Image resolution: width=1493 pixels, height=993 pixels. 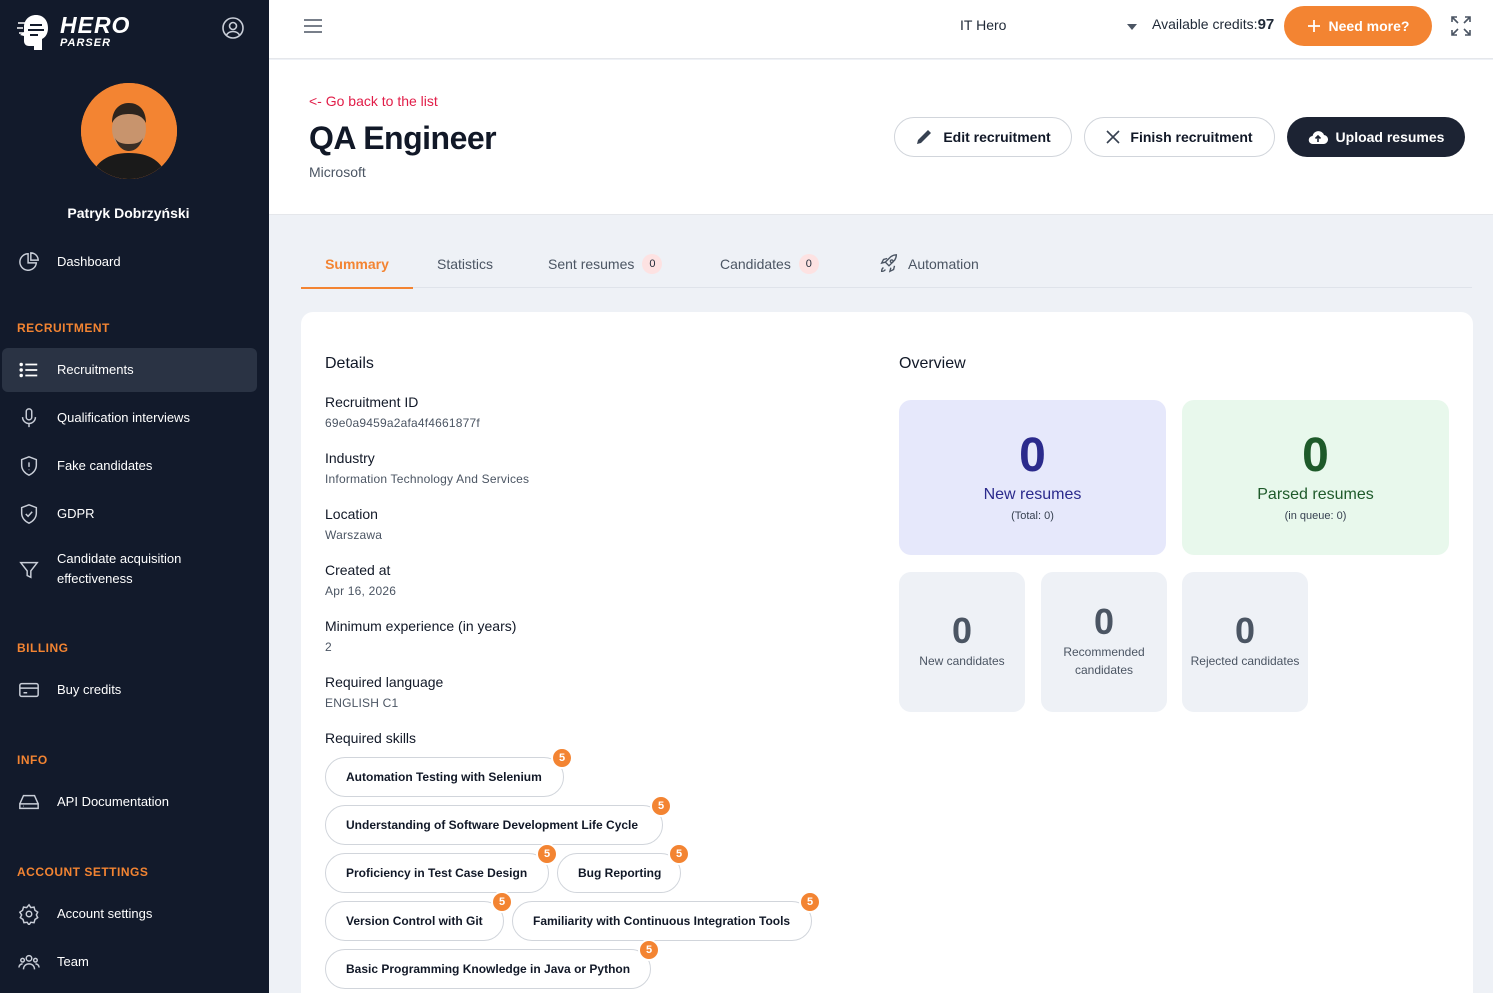 What do you see at coordinates (402, 423) in the screenshot?
I see `recruitment-id-value: 69e0a9459a2afa4f4661877f` at bounding box center [402, 423].